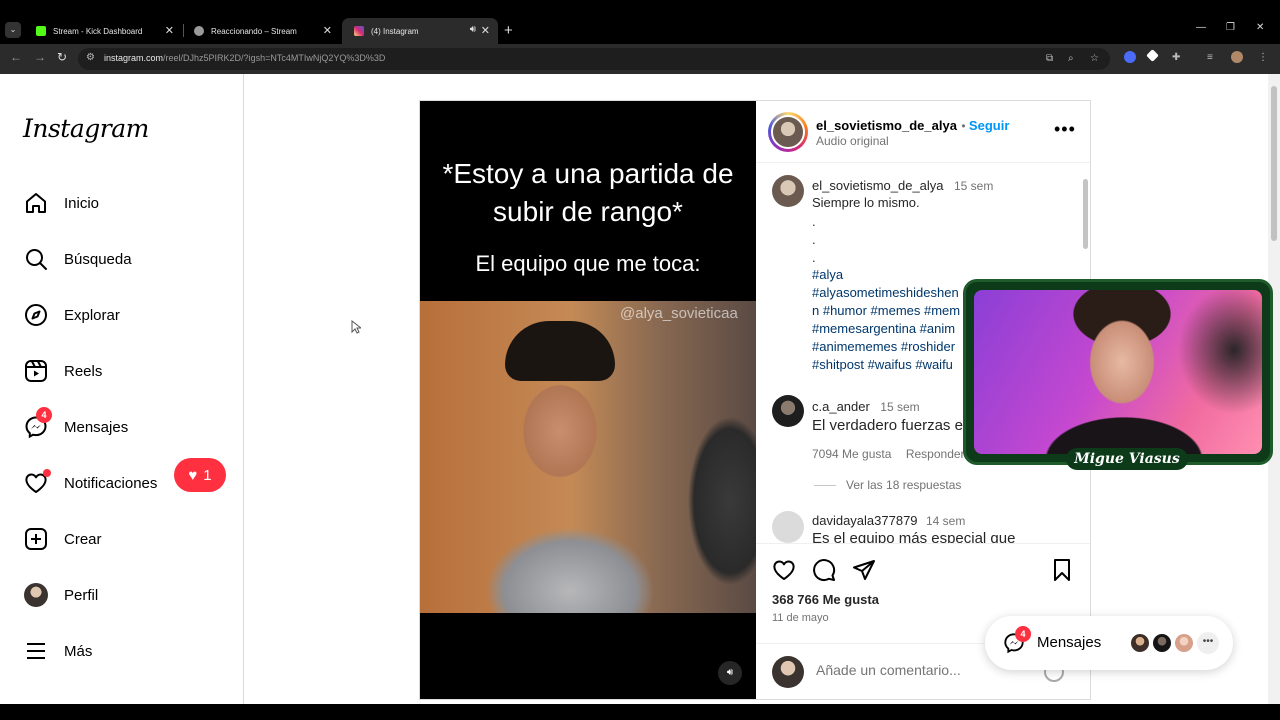 The width and height of the screenshot is (1280, 720). Describe the element at coordinates (60, 203) in the screenshot. I see `sidebar-item-inicio: Inicio` at that location.